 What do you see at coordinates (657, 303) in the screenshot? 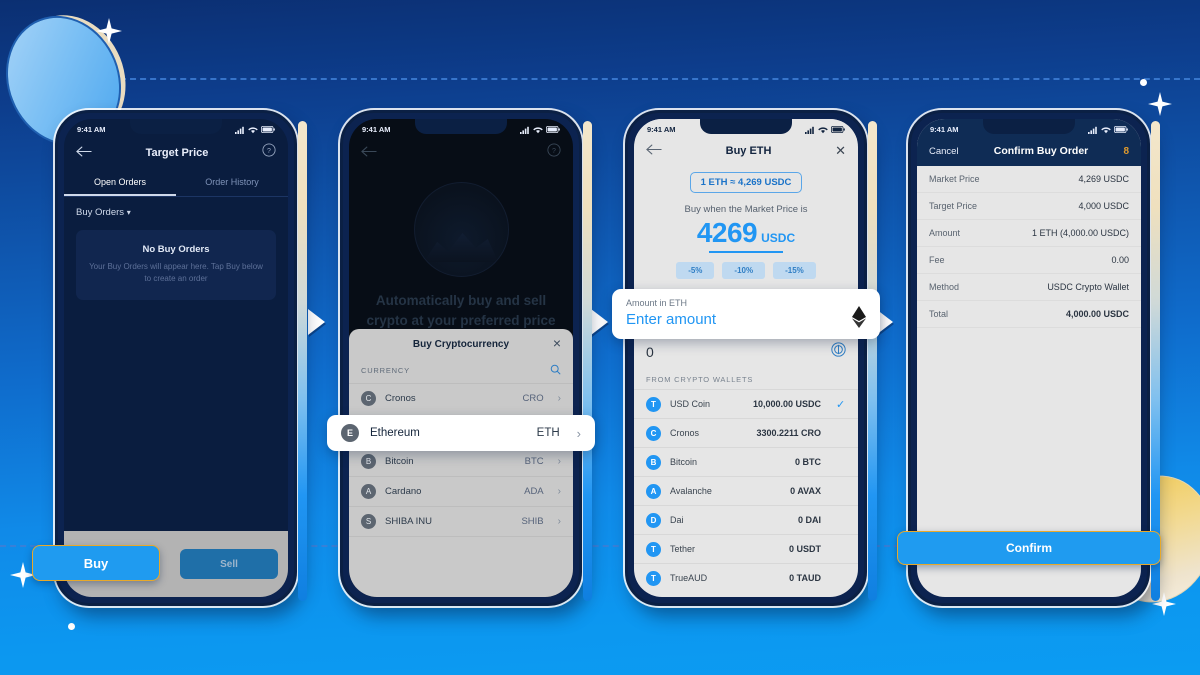
I see `amount-input-label: Amount in ETH` at bounding box center [657, 303].